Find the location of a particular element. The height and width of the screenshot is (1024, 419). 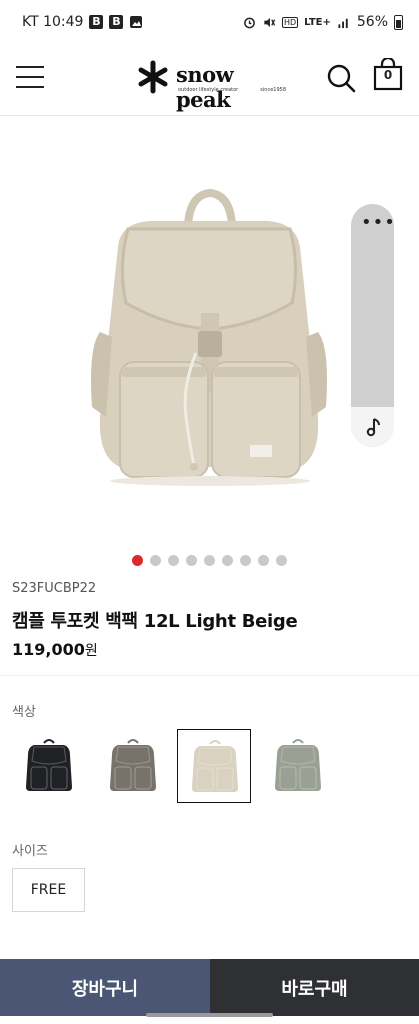

battery-percent: 56% is located at coordinates (372, 22).